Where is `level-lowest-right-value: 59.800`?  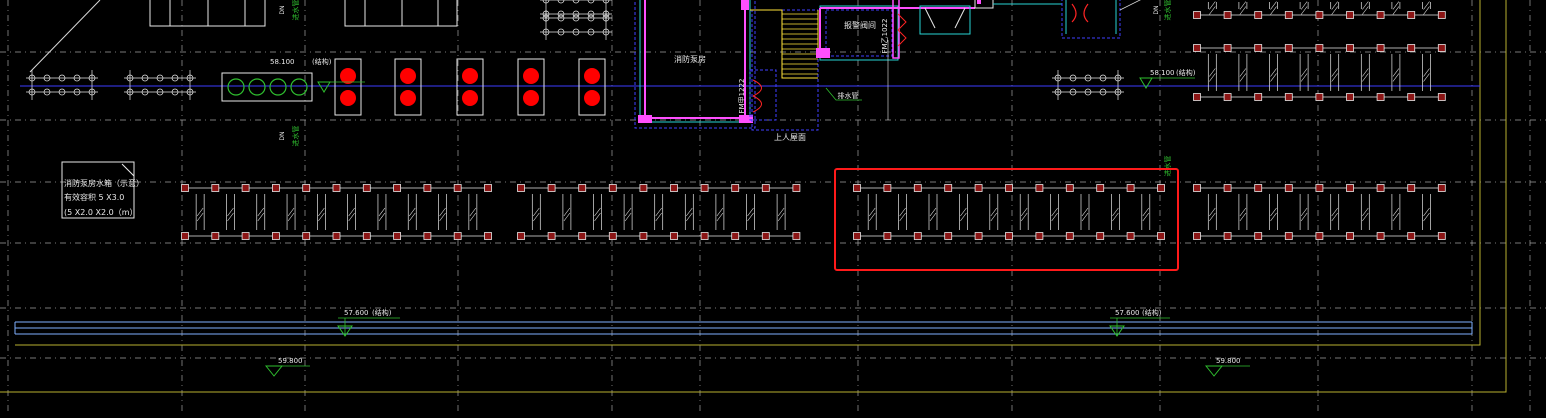
level-lowest-right-value: 59.800 is located at coordinates (1228, 361).